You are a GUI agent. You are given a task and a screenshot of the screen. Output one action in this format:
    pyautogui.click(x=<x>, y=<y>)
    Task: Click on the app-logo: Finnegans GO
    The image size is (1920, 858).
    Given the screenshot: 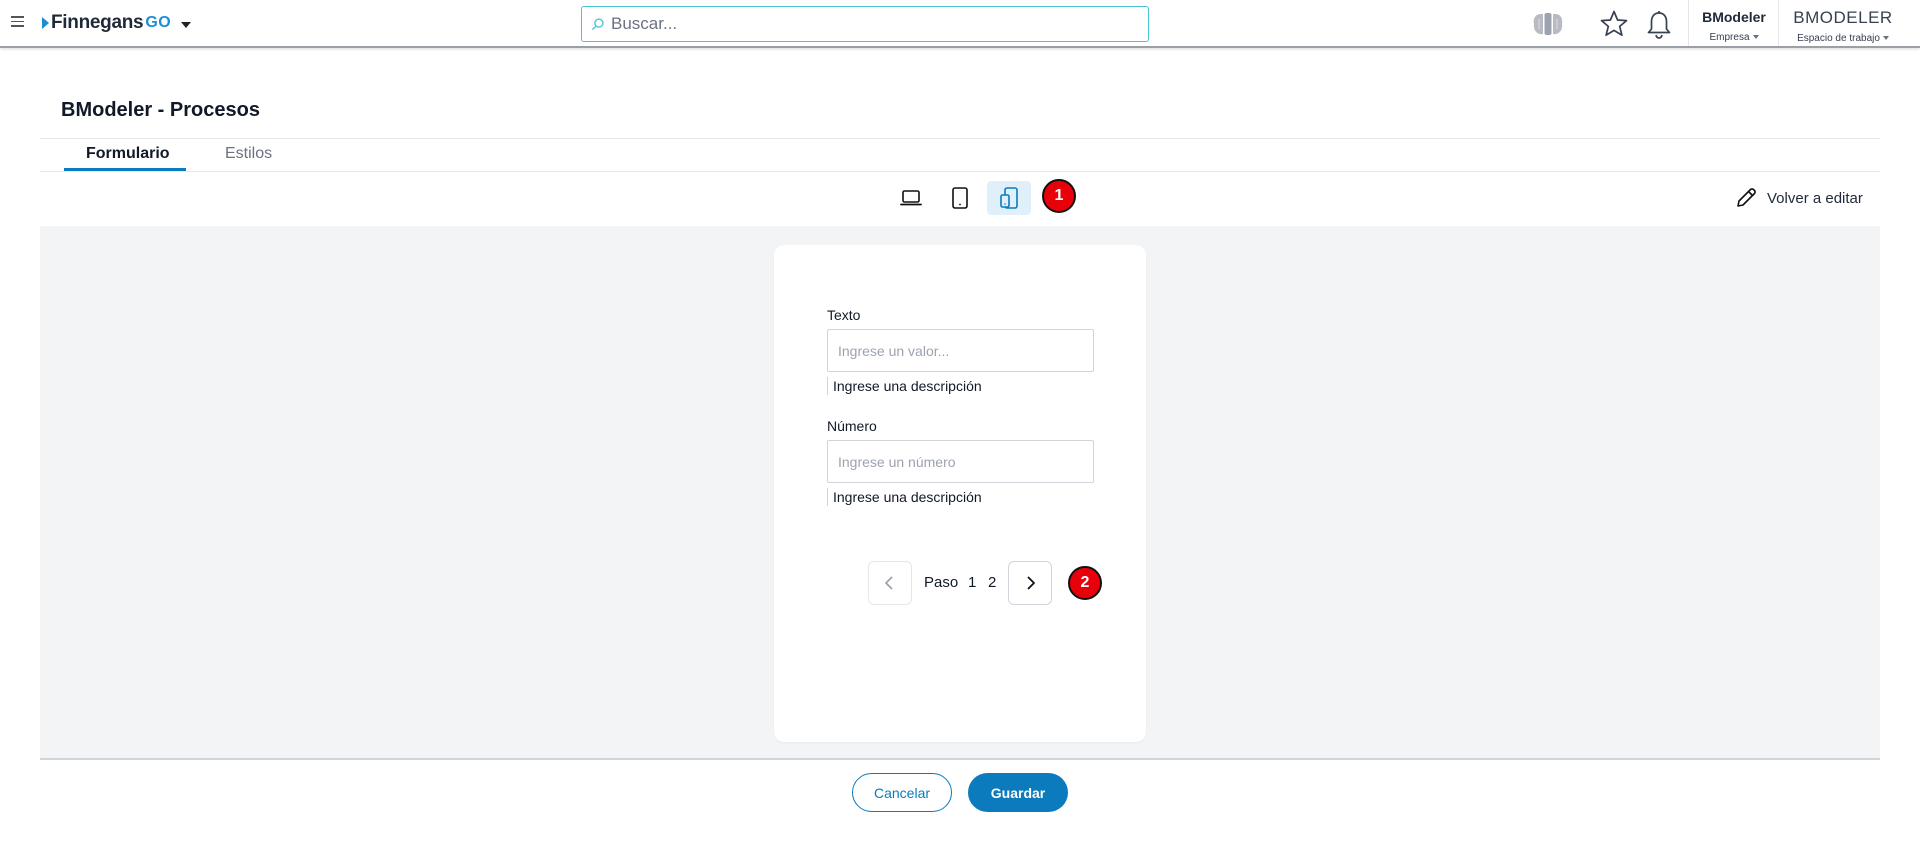 What is the action you would take?
    pyautogui.click(x=117, y=23)
    